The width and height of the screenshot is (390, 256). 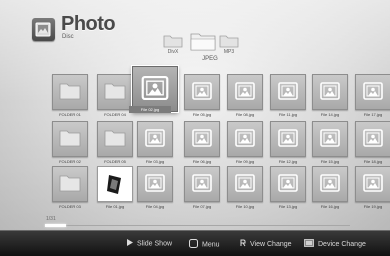 What do you see at coordinates (330, 114) in the screenshot?
I see `grid-item-label: File 14.jpg` at bounding box center [330, 114].